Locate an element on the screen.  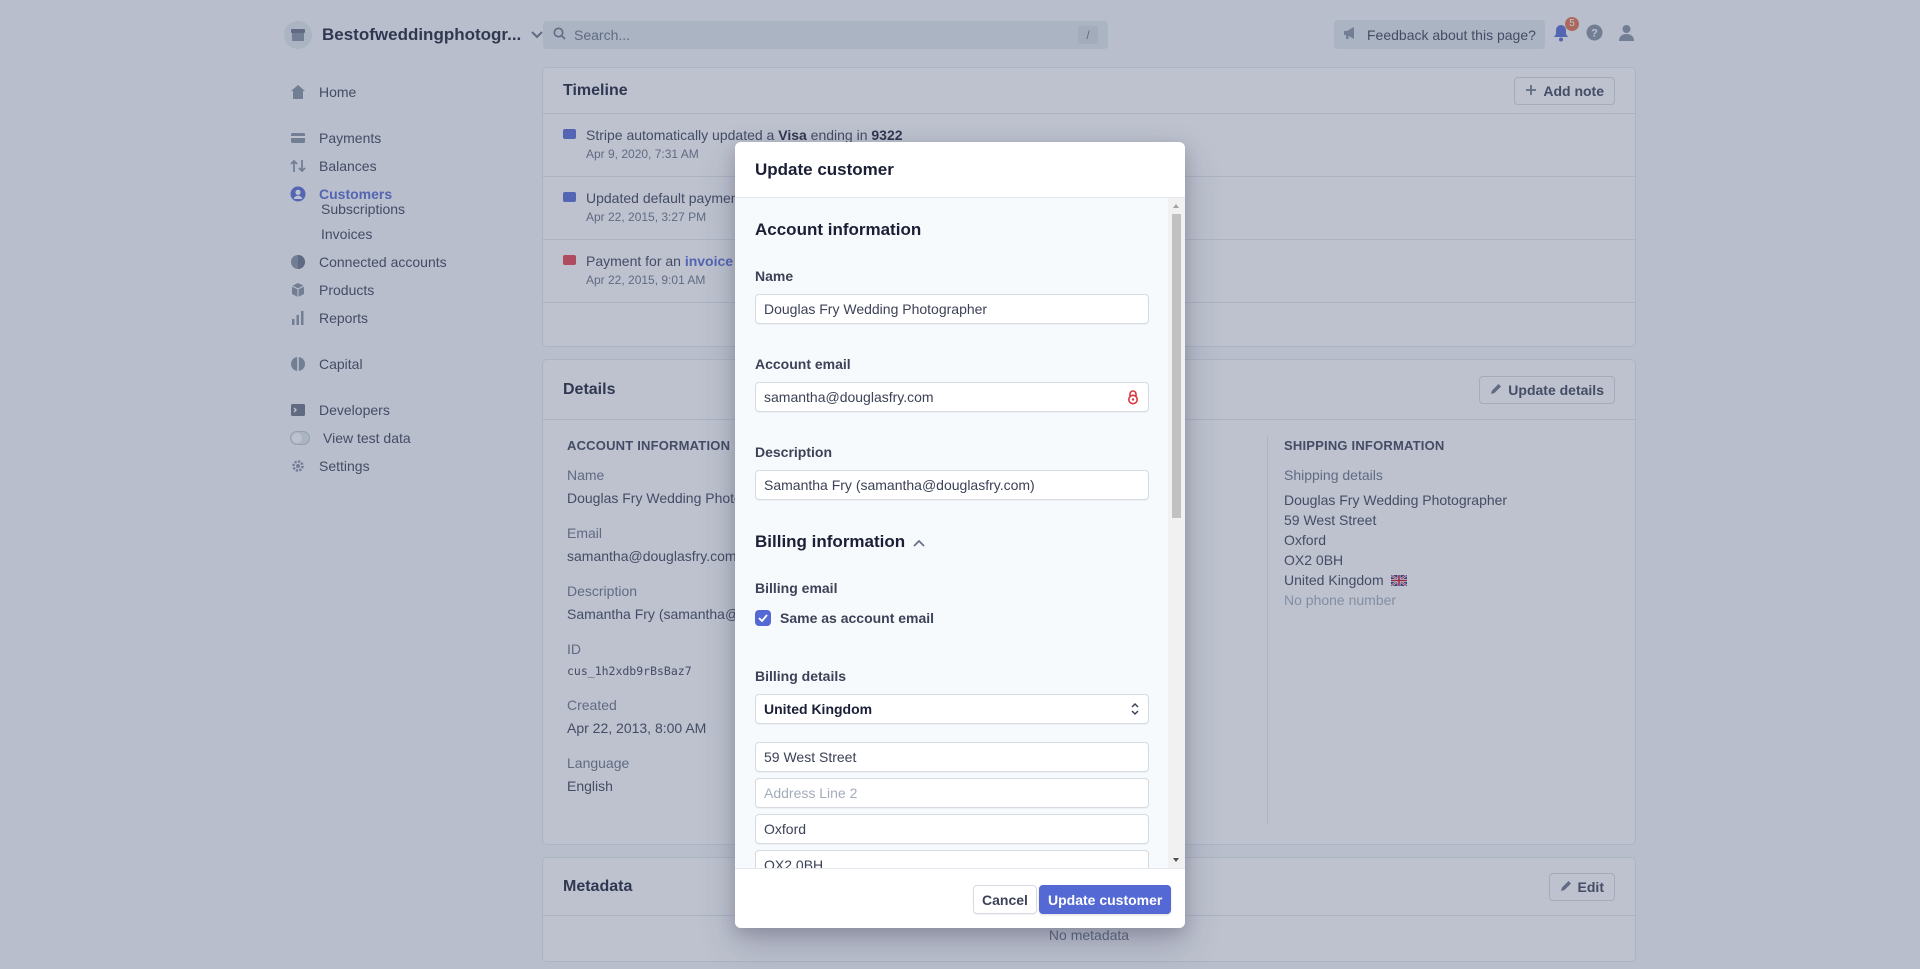
chevron-up-icon is located at coordinates (919, 542).